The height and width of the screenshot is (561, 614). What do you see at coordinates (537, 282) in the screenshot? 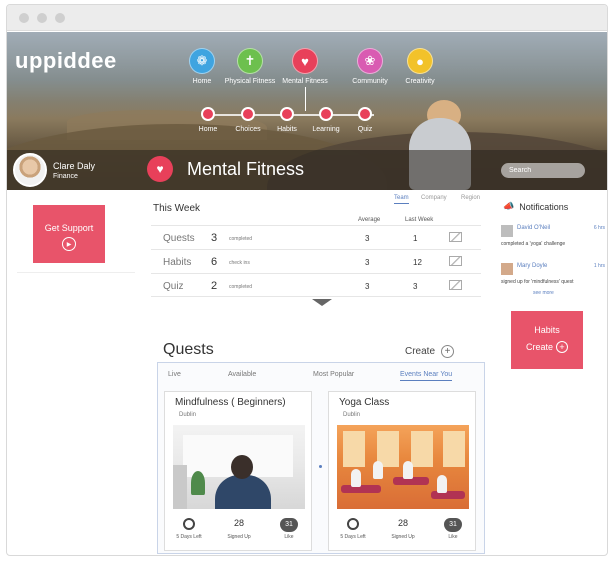
I see `notification-text: signed up for 'mindfulness' quest` at bounding box center [537, 282].